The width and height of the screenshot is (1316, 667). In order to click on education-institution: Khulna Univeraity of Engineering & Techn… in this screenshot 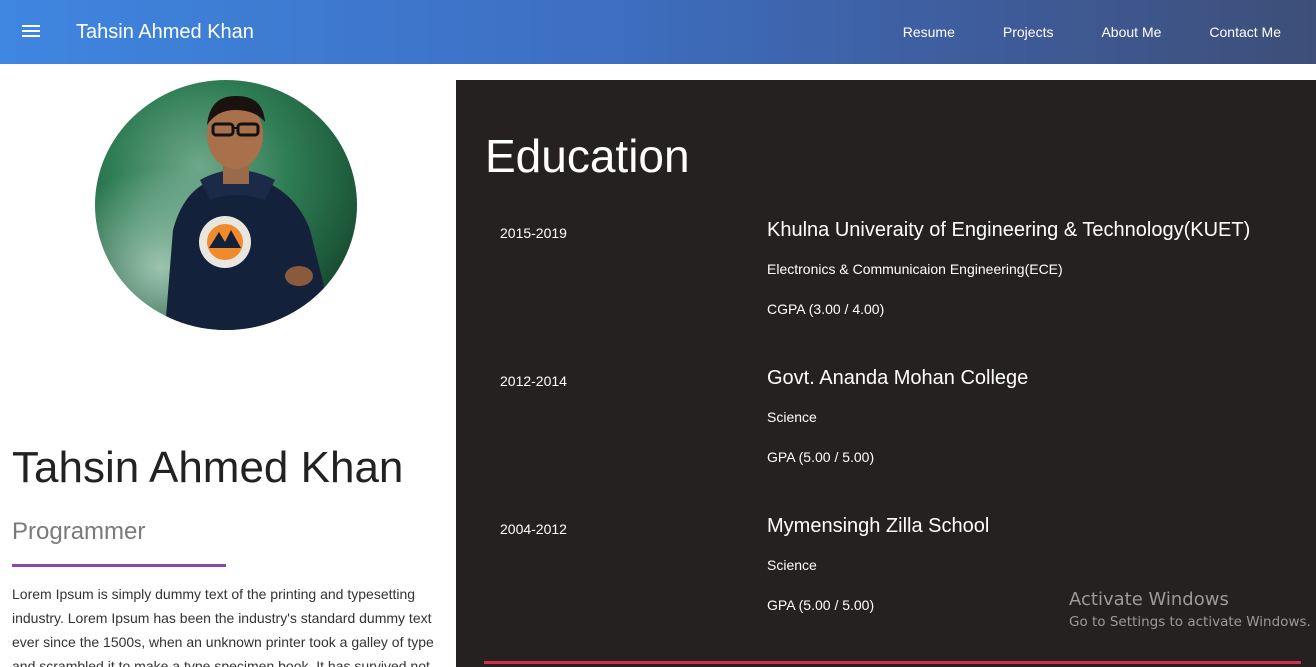, I will do `click(1009, 230)`.